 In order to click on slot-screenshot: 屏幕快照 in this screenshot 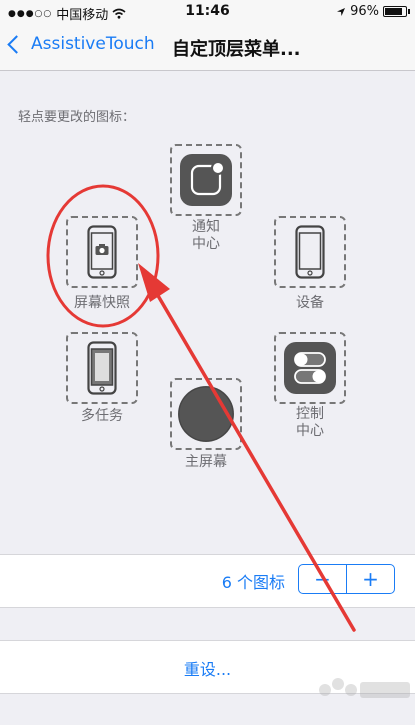, I will do `click(103, 264)`.